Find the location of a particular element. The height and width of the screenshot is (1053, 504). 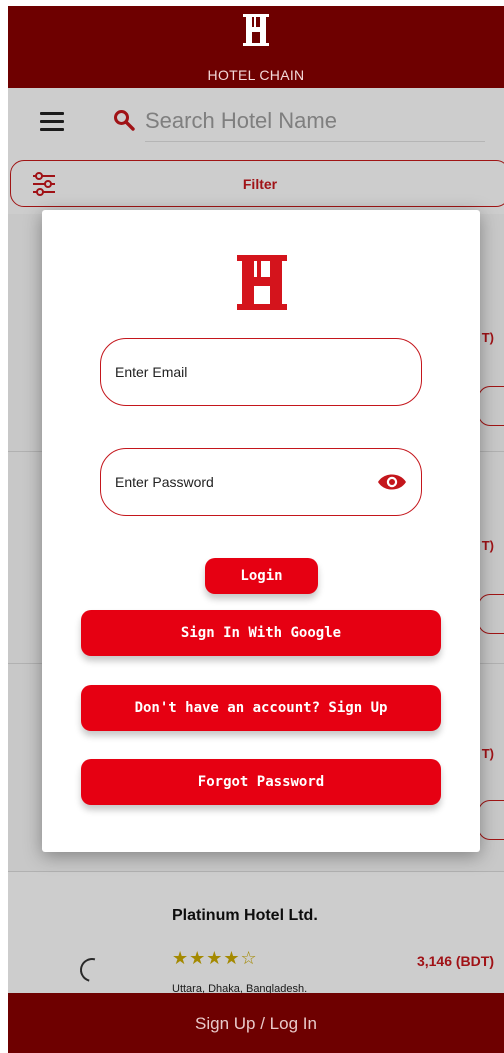

google-signin-button: Sign In With Google is located at coordinates (261, 633).